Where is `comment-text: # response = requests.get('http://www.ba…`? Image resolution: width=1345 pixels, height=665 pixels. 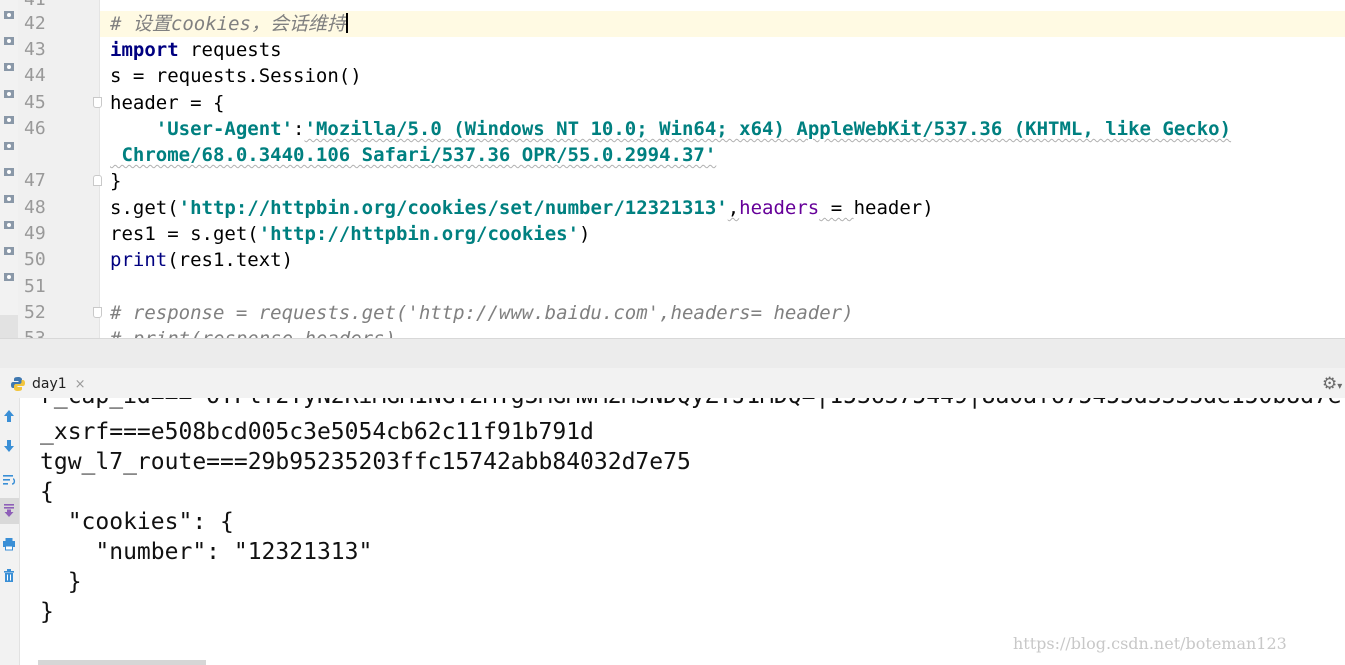
comment-text: # response = requests.get('http://www.ba… is located at coordinates (482, 313).